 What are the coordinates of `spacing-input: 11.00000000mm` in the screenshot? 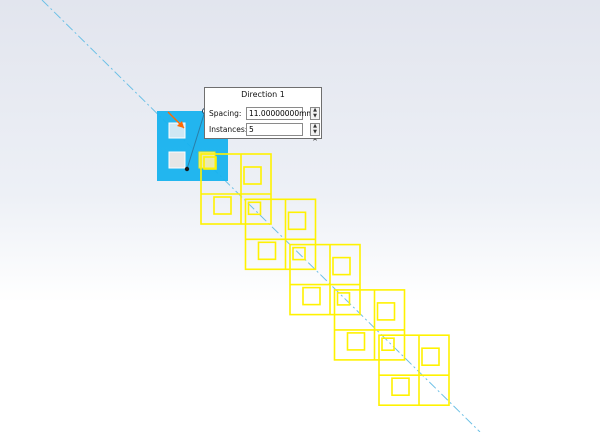 It's located at (280, 113).